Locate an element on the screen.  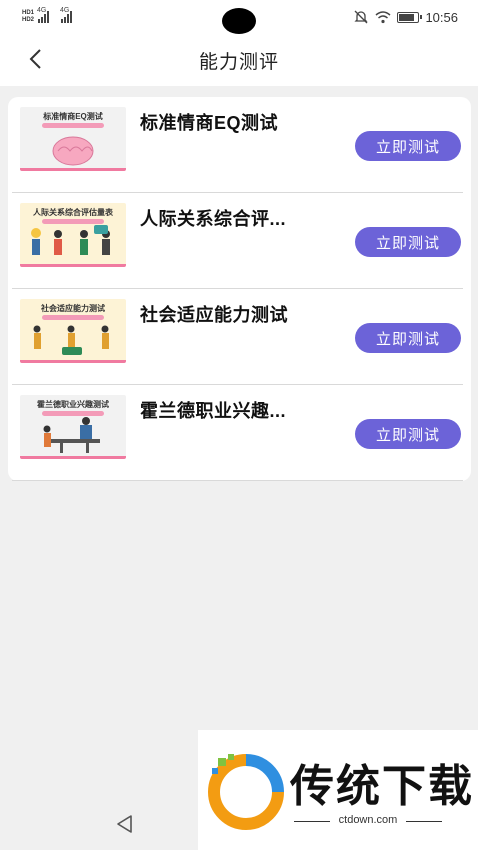
status-left: HD1 HD2 4G 4G is located at coordinates (47, 15).